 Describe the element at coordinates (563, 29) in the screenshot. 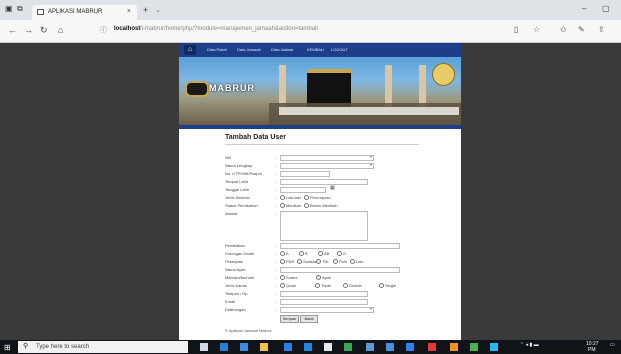

I see `favorites-icon: ✩` at that location.